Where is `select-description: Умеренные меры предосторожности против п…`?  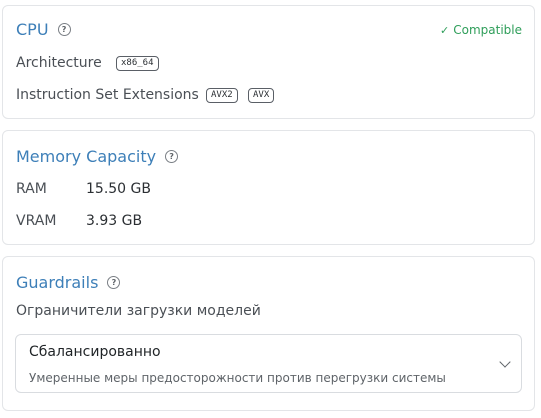
select-description: Умеренные меры предосторожности против п… is located at coordinates (237, 378).